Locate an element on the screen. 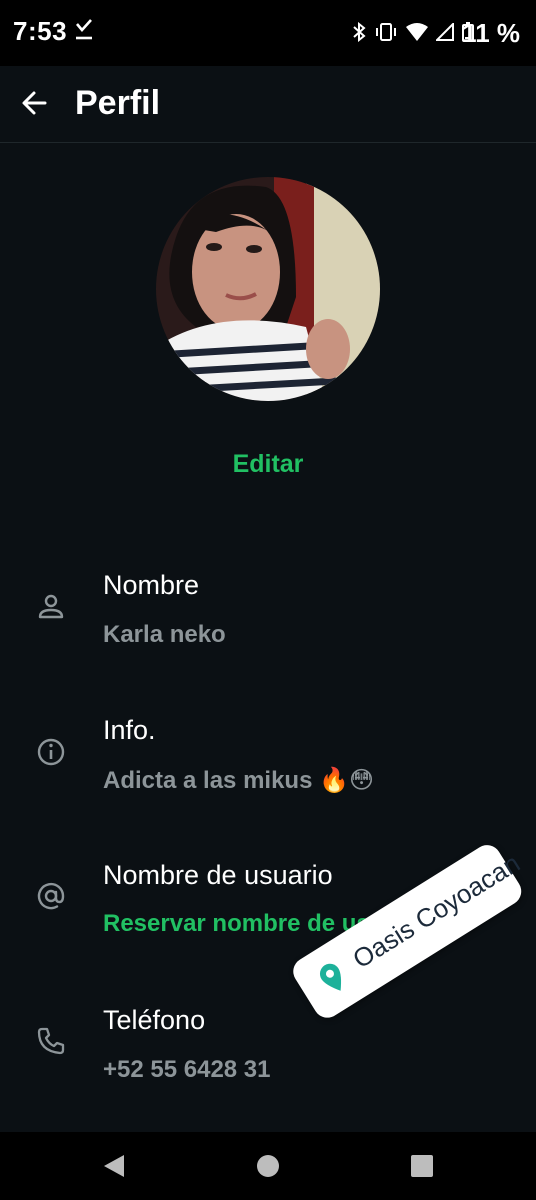 The width and height of the screenshot is (536, 1200). app-bar: Perfil is located at coordinates (268, 104).